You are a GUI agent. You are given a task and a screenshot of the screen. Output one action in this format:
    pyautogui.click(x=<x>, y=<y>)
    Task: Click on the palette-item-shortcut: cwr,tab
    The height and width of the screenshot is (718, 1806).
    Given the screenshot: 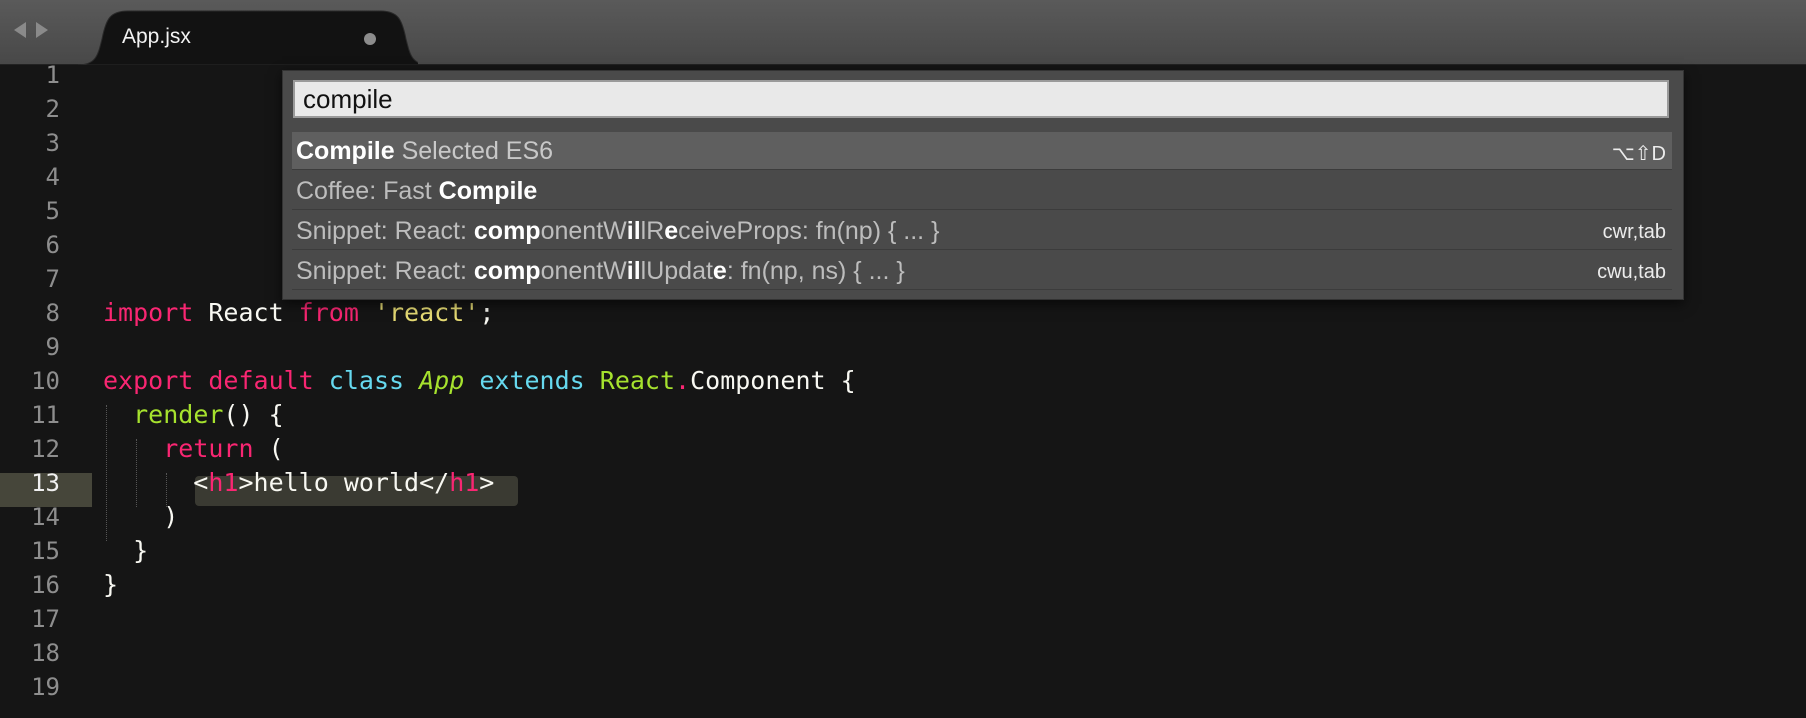 What is the action you would take?
    pyautogui.click(x=1634, y=232)
    